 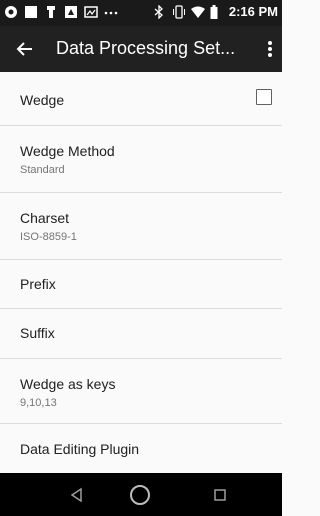 What do you see at coordinates (61, 12) in the screenshot?
I see `notification-icons` at bounding box center [61, 12].